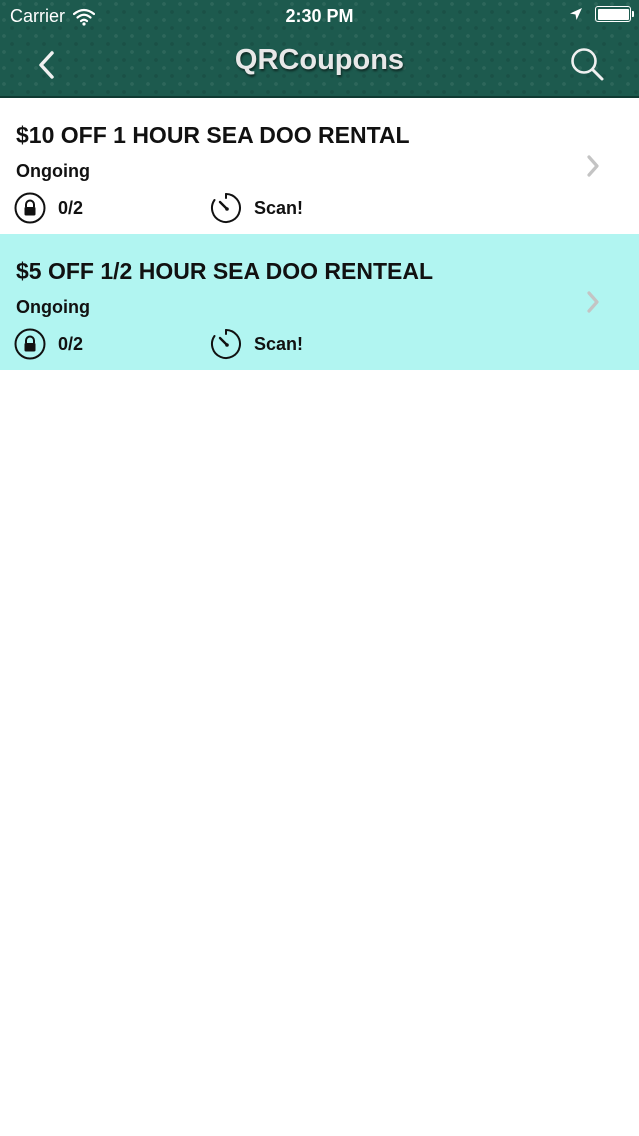  Describe the element at coordinates (576, 14) in the screenshot. I see `location-arrow-icon` at that location.